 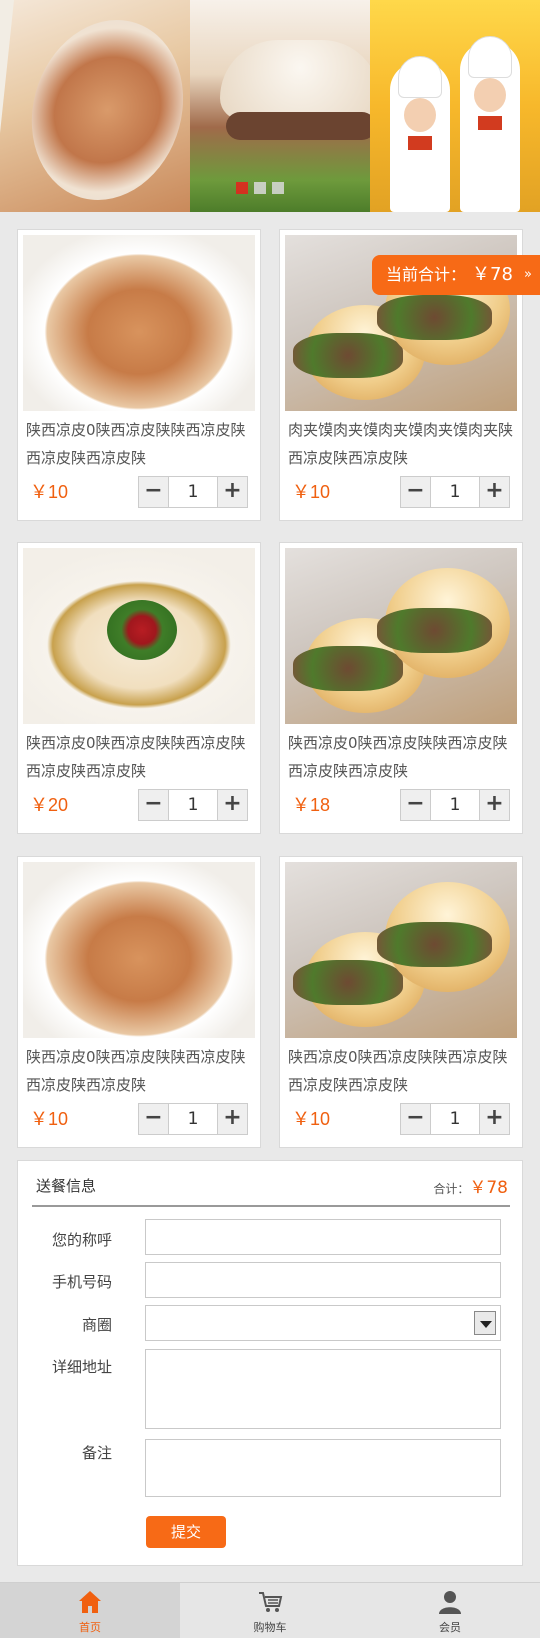 What do you see at coordinates (81, 1367) in the screenshot?
I see `address-label: 详细地址` at bounding box center [81, 1367].